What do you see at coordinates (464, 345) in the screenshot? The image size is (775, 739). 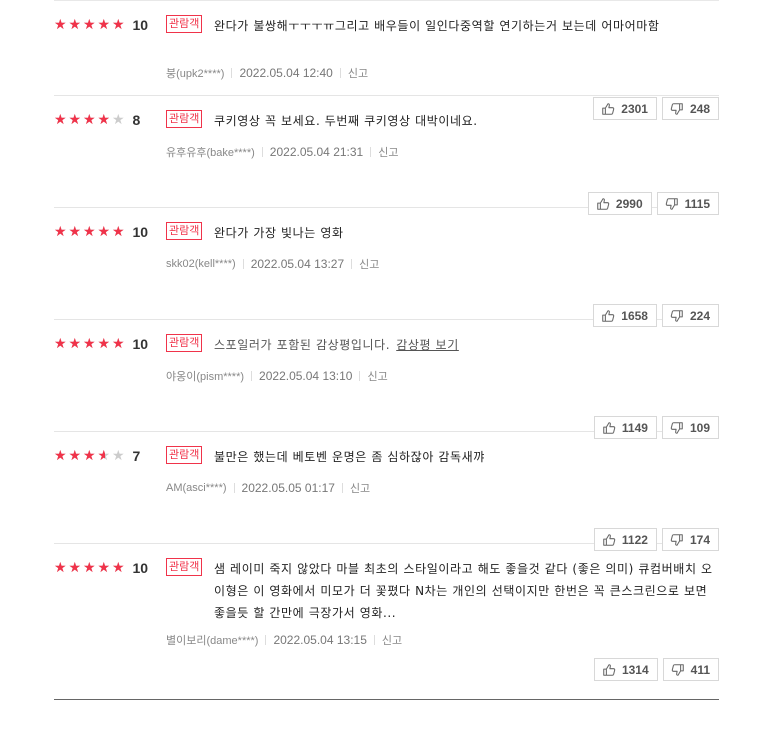 I see `review-text: 스포일러가 포함된 감상평입니다. 감상평 보기` at bounding box center [464, 345].